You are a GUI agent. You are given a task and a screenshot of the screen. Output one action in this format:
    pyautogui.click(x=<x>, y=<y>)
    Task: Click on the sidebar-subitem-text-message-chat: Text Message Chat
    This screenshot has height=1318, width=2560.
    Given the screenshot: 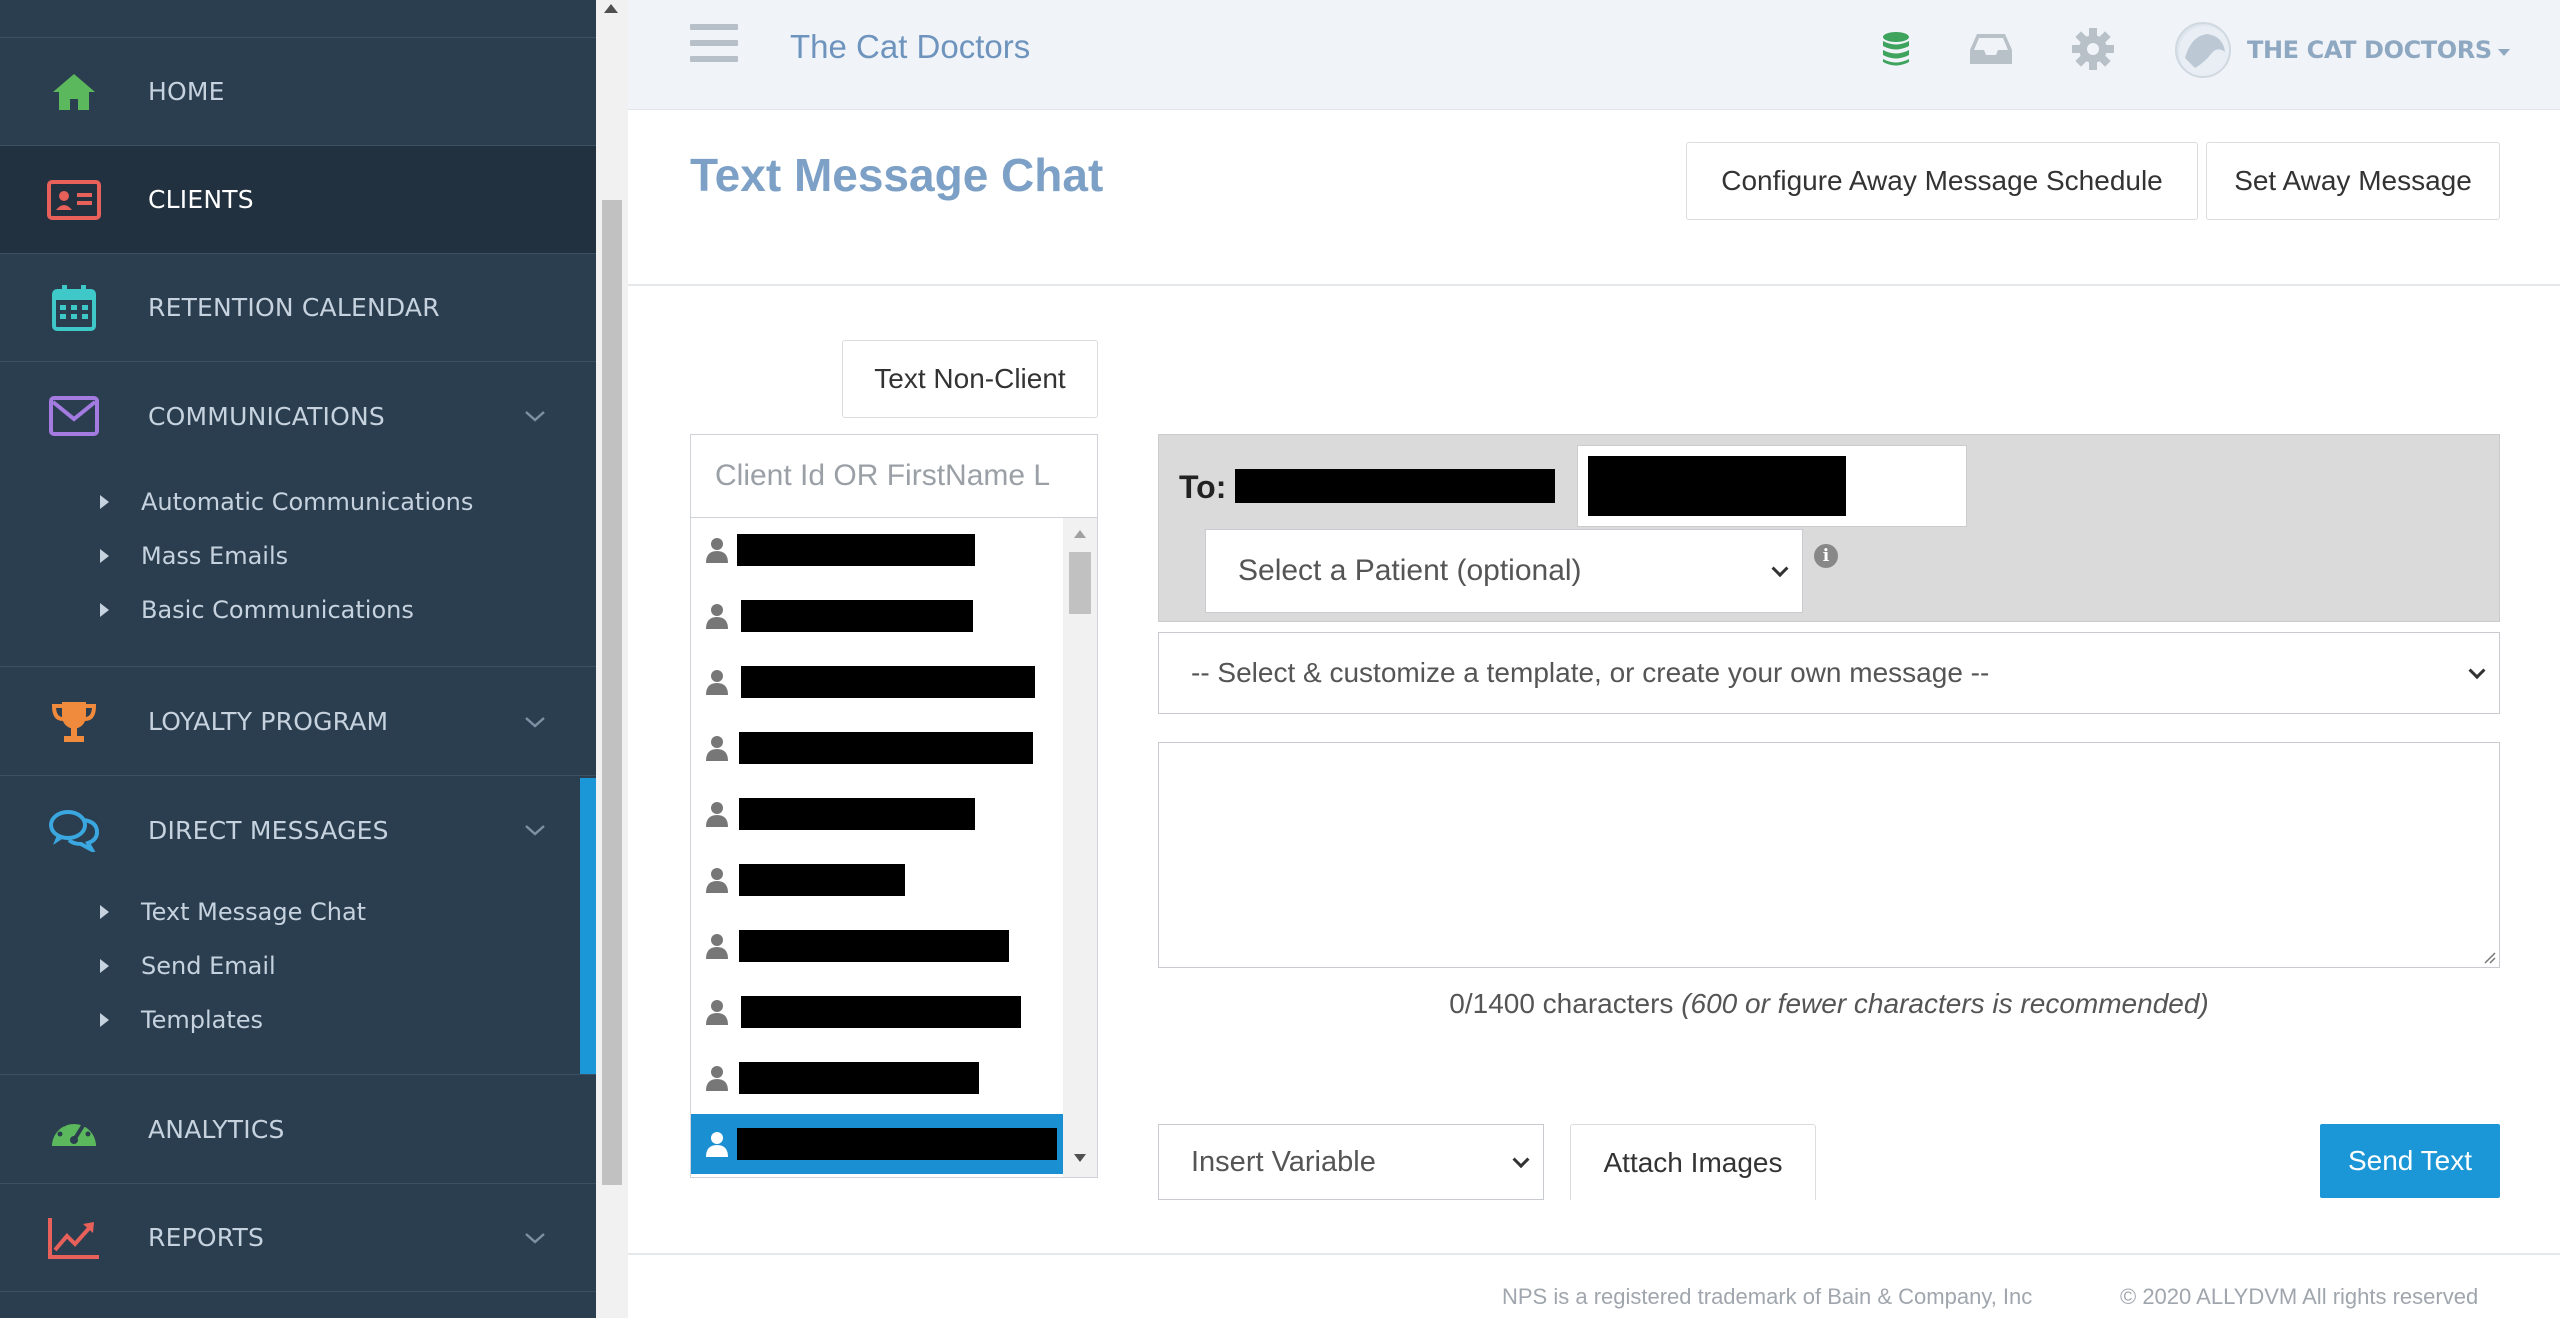 What is the action you would take?
    pyautogui.click(x=233, y=912)
    